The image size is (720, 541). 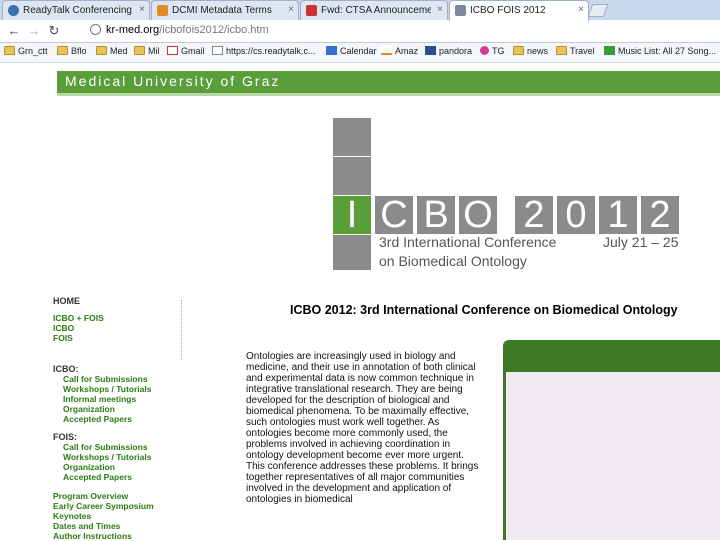 What do you see at coordinates (118, 526) in the screenshot?
I see `nav-link-dates: Dates and Times` at bounding box center [118, 526].